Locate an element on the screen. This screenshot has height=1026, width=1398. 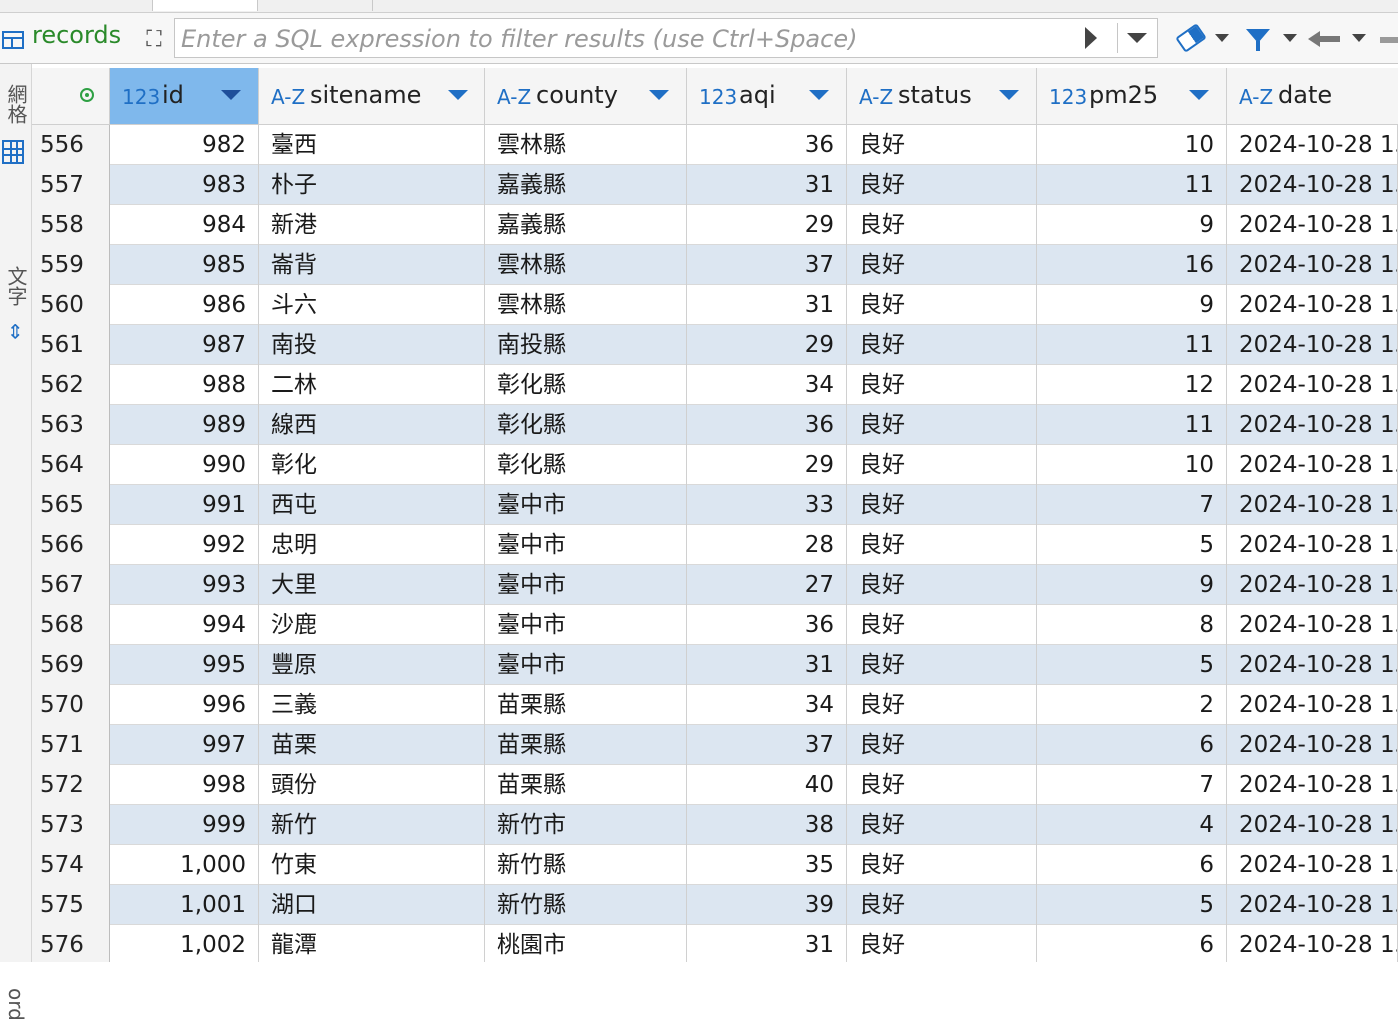
table-row: 572 998 頭份 苗栗縣 40 良好 7 2024-10-28 15 is located at coordinates (715, 785).